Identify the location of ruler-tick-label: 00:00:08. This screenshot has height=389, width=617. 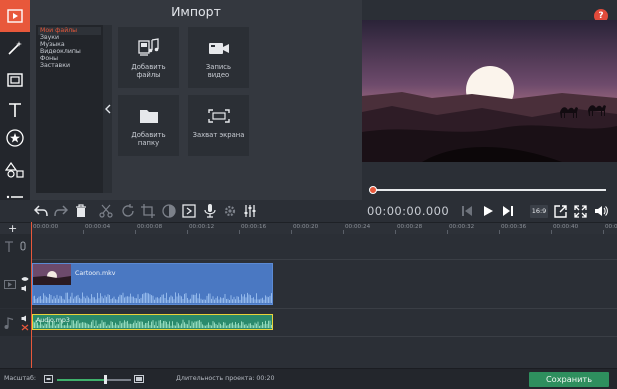
(150, 227).